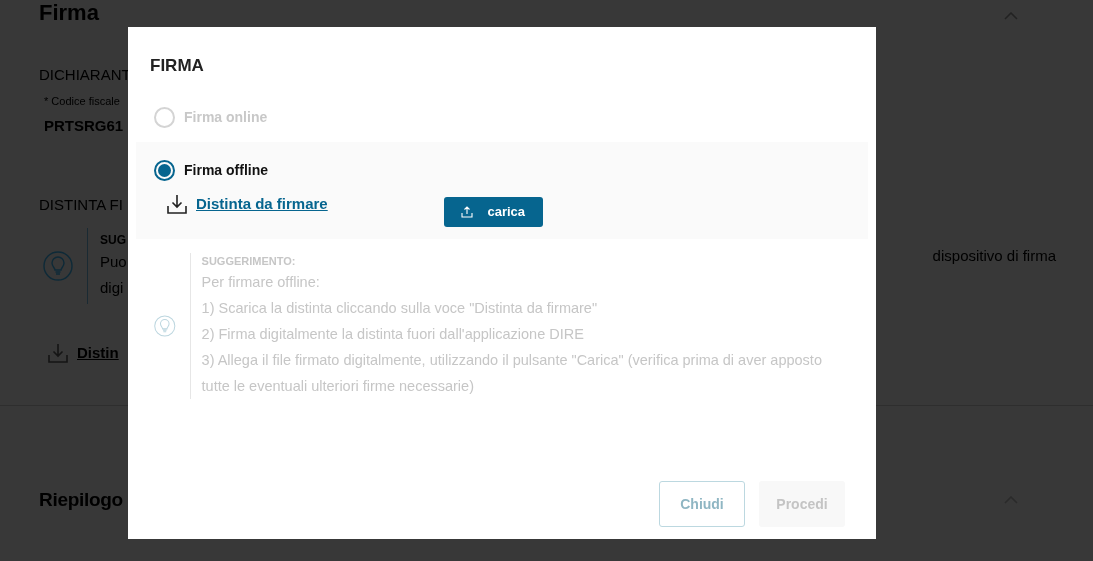 This screenshot has height=561, width=1093. I want to click on dialog-title: FIRMA, so click(177, 66).